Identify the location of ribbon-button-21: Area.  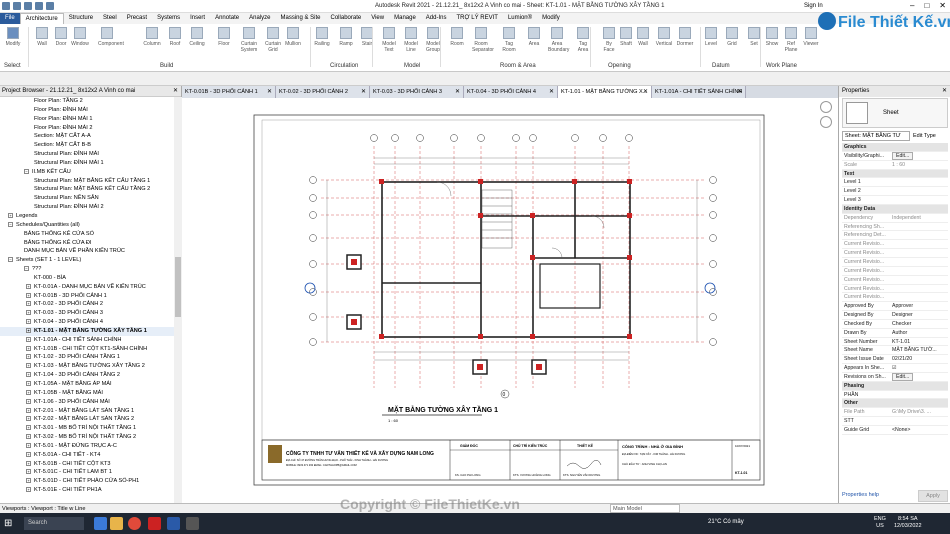
(534, 37).